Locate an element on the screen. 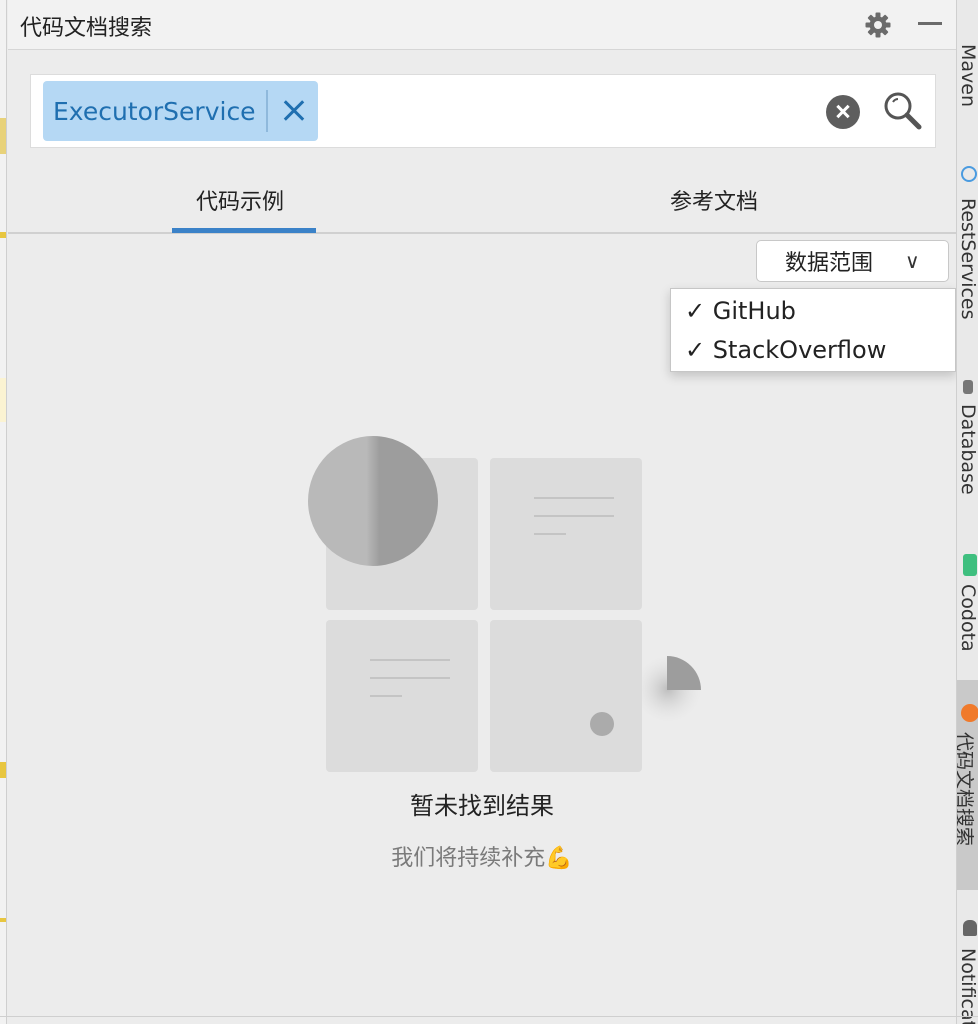 Image resolution: width=978 pixels, height=1024 pixels. bottom-divider is located at coordinates (489, 1016).